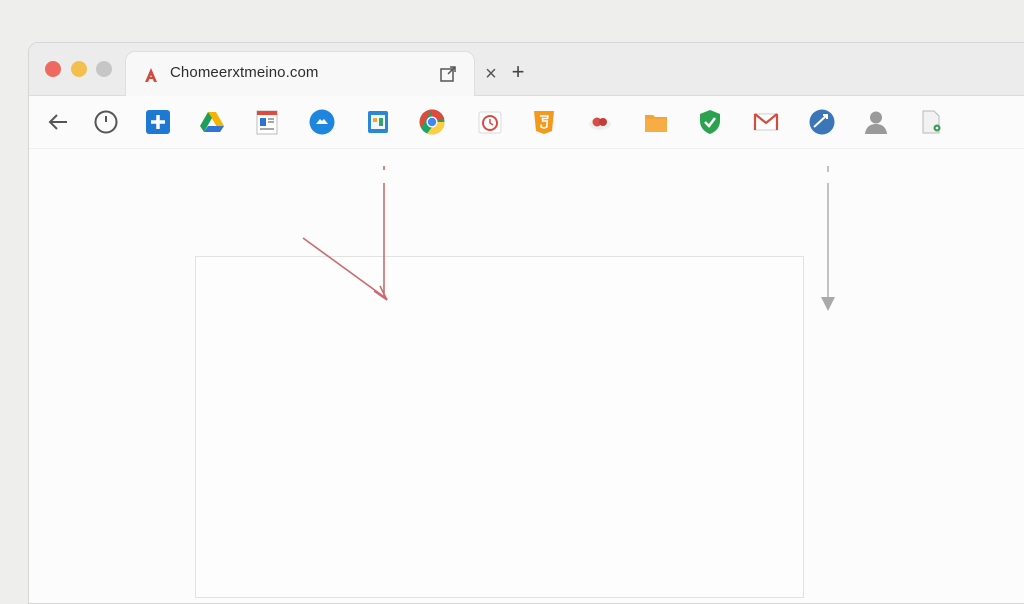  I want to click on red-arrow-diagonal, so click(345, 268).